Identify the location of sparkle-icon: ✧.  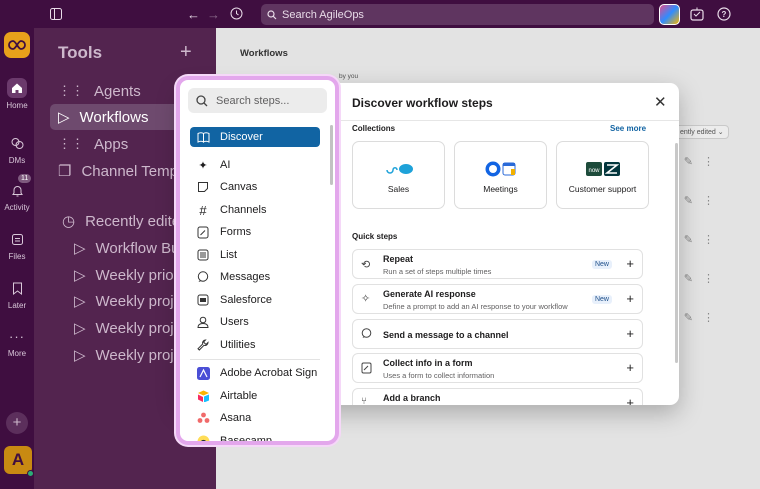
(366, 299).